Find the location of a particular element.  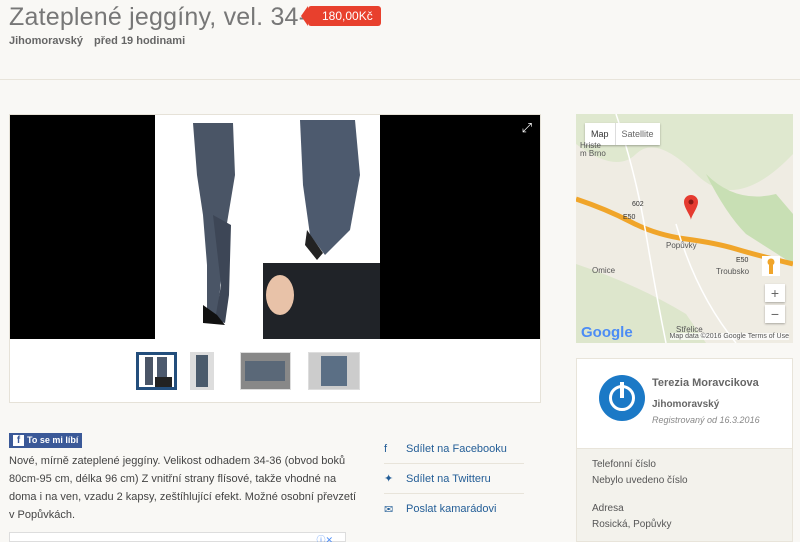

map-label-popuvky: Popůvky is located at coordinates (681, 245).